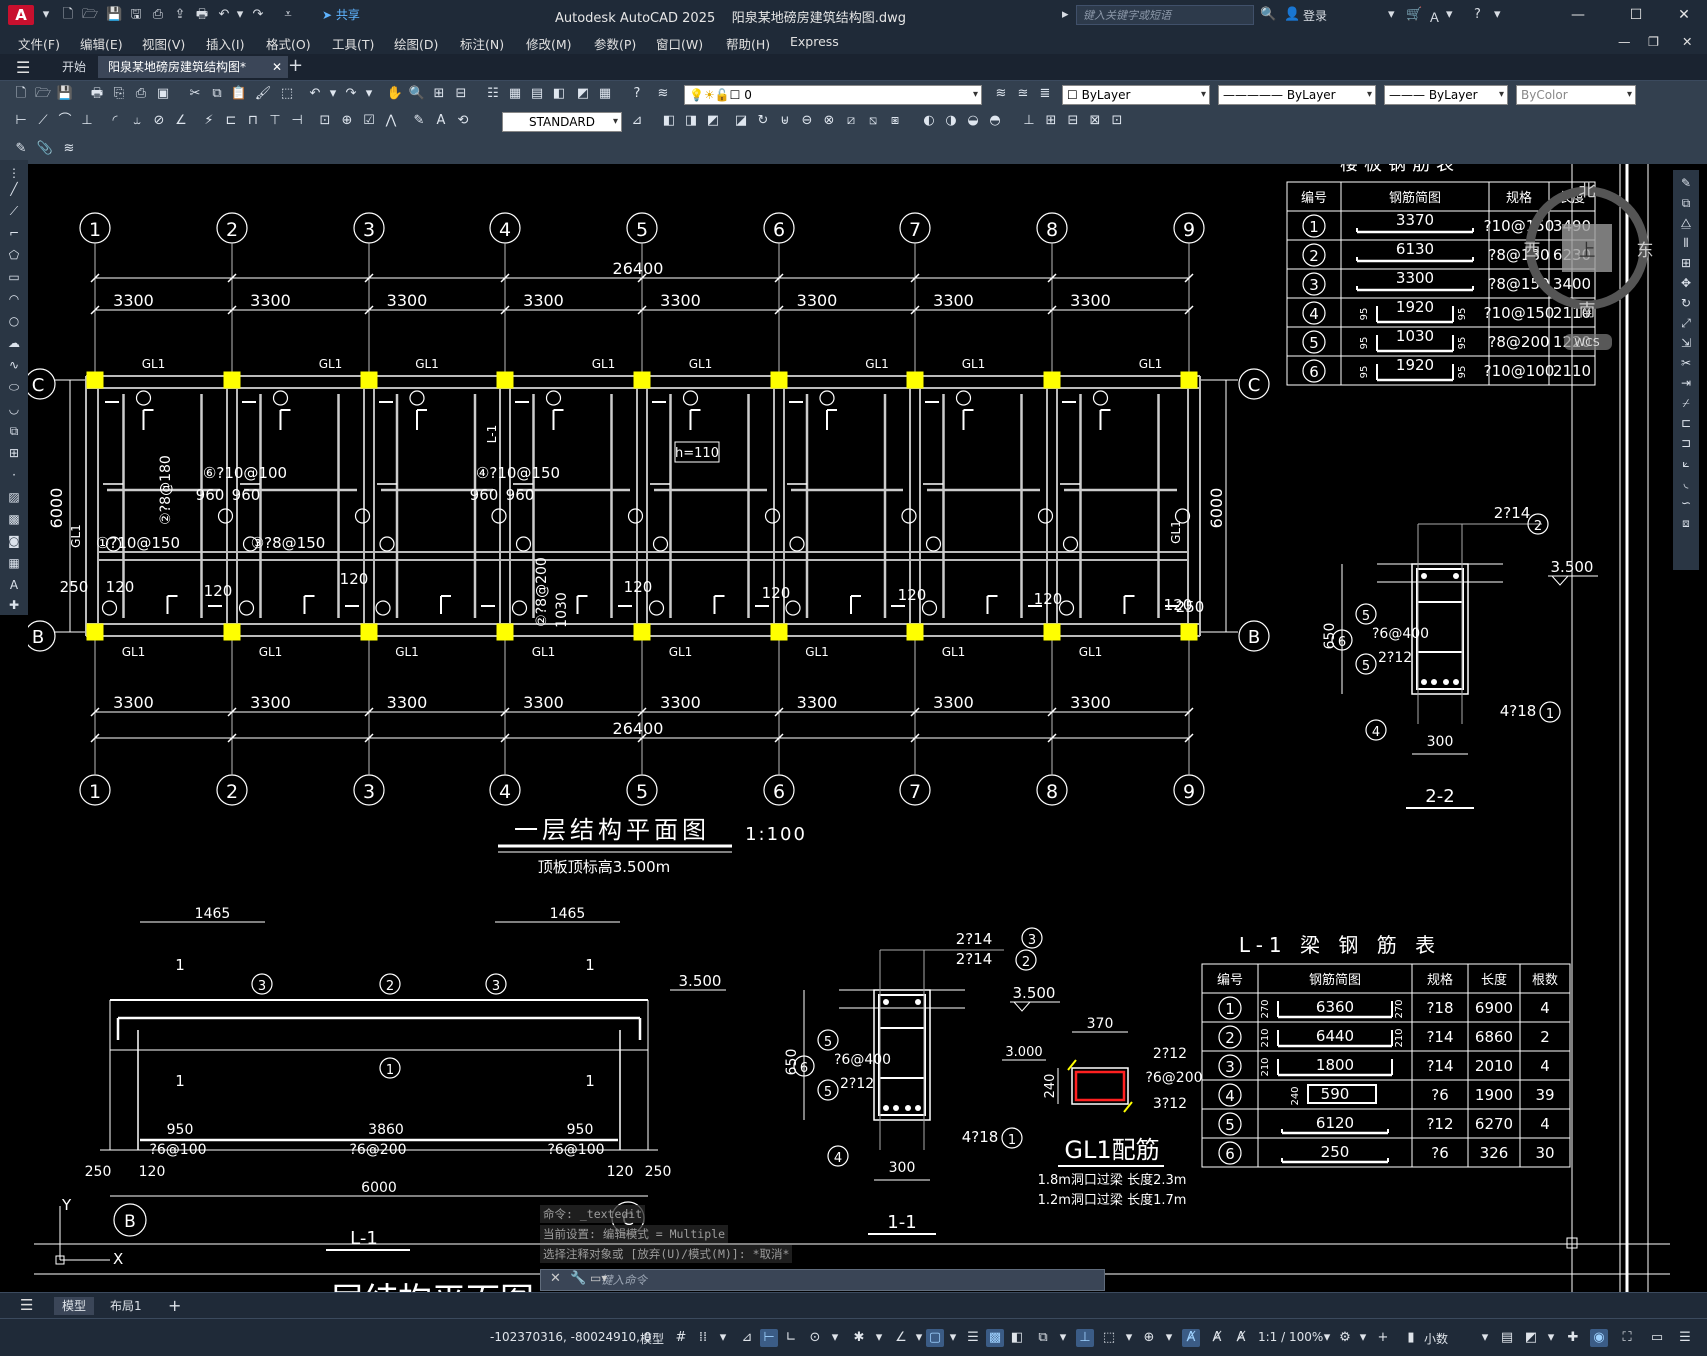 The width and height of the screenshot is (1707, 1356). Describe the element at coordinates (1587, 311) in the screenshot. I see `viewcube-south: 南` at that location.